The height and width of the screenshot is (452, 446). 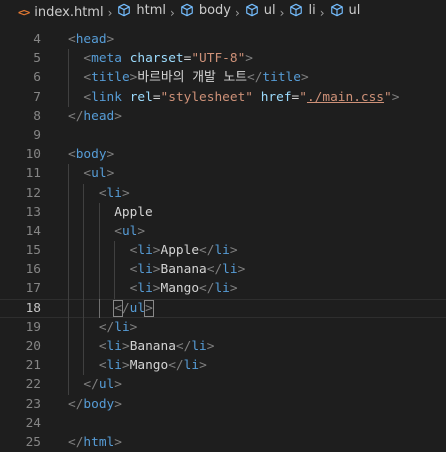 I want to click on line-number: 18, so click(x=33, y=308).